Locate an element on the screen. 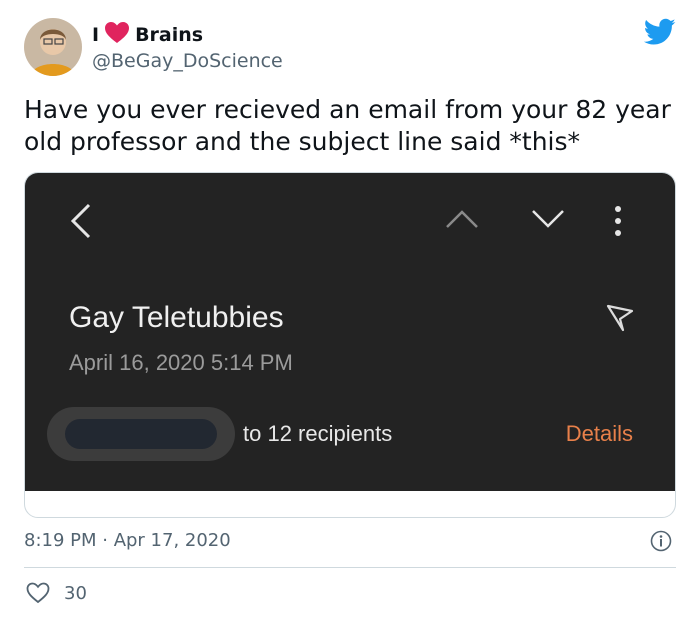 The height and width of the screenshot is (620, 700). back-arrow-icon is located at coordinates (81, 221).